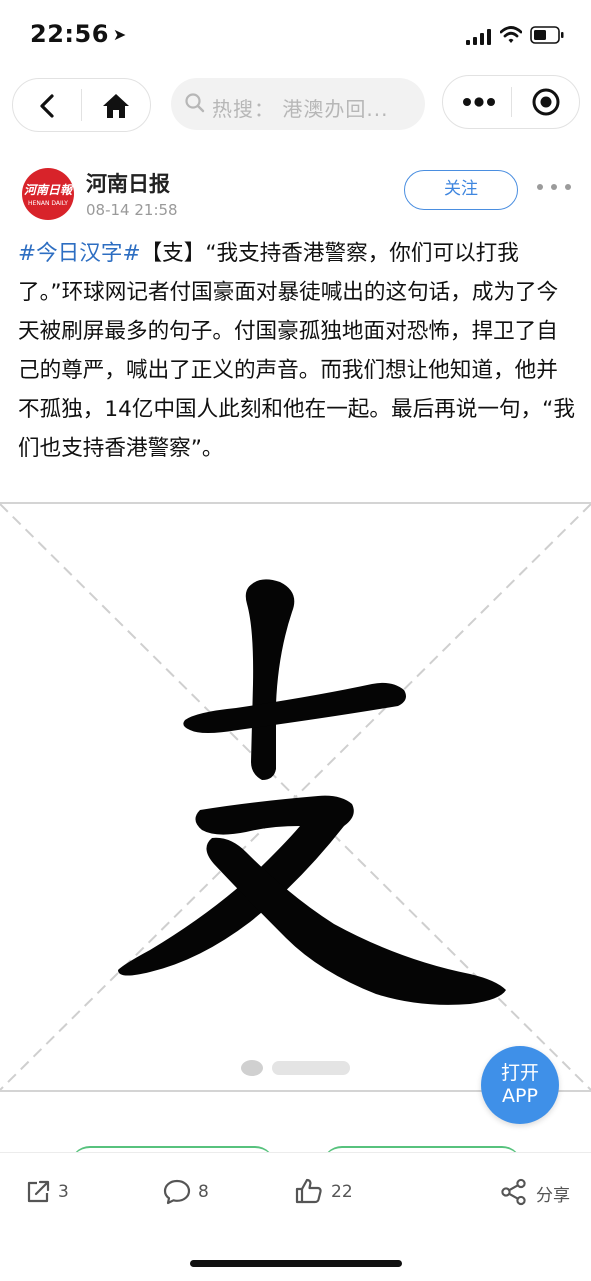 This screenshot has width=591, height=1281. I want to click on nav-divider, so click(81, 105).